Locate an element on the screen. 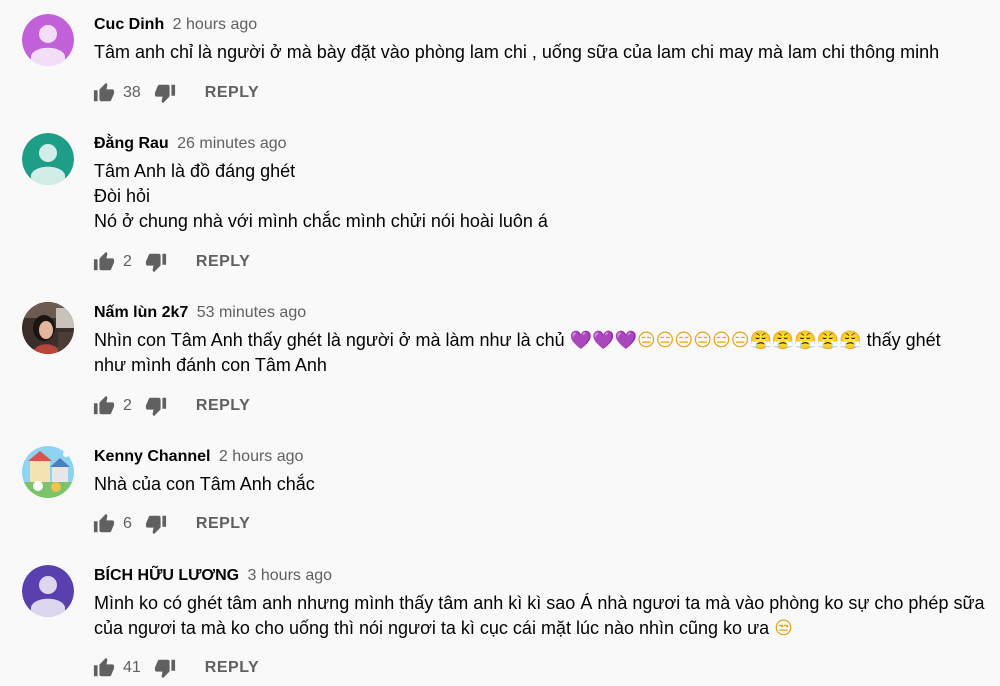 The width and height of the screenshot is (1000, 686). like-count: 38 is located at coordinates (132, 92).